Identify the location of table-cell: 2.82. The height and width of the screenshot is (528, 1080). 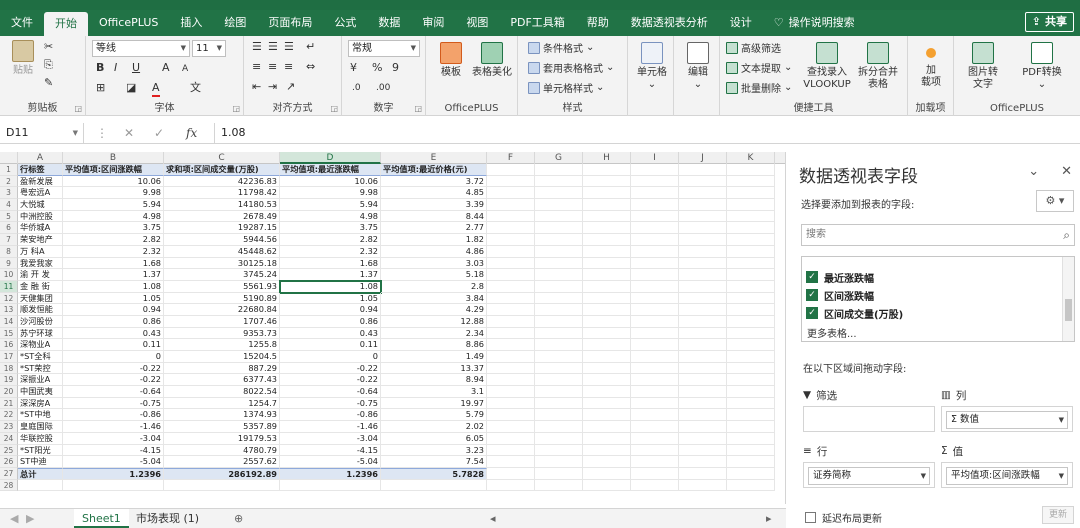
(330, 240).